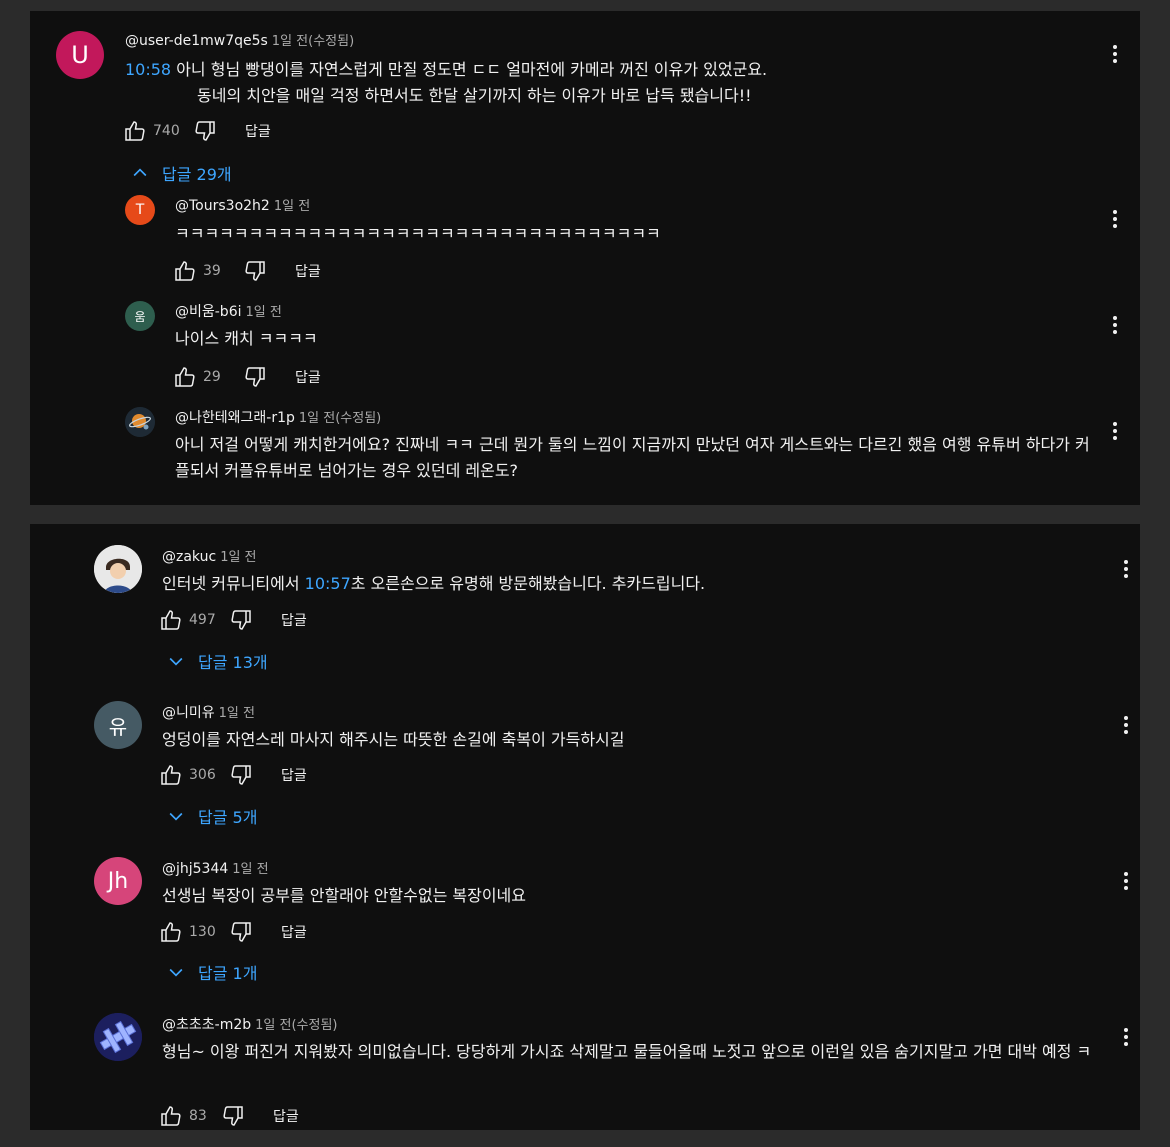 Image resolution: width=1170 pixels, height=1147 pixels. What do you see at coordinates (166, 131) in the screenshot?
I see `like-count: 740` at bounding box center [166, 131].